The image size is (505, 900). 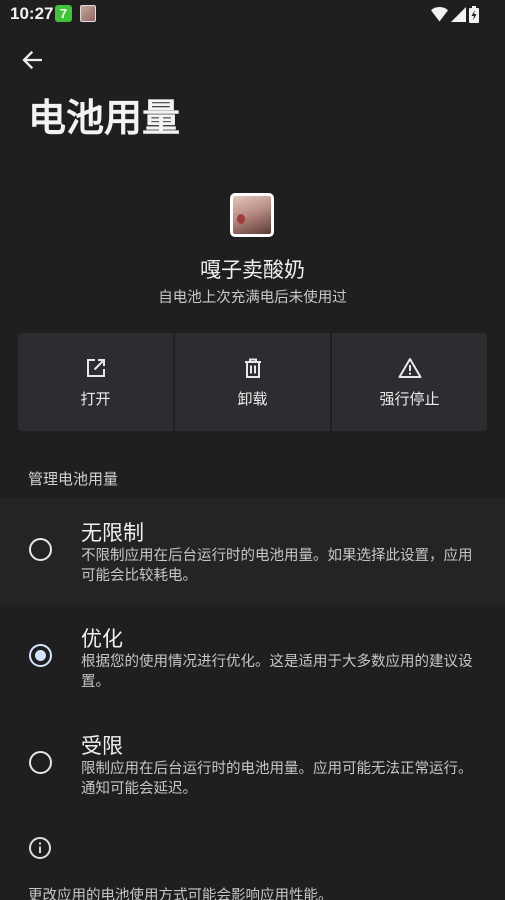 I want to click on uninstall-button-label: 卸载, so click(x=252, y=399).